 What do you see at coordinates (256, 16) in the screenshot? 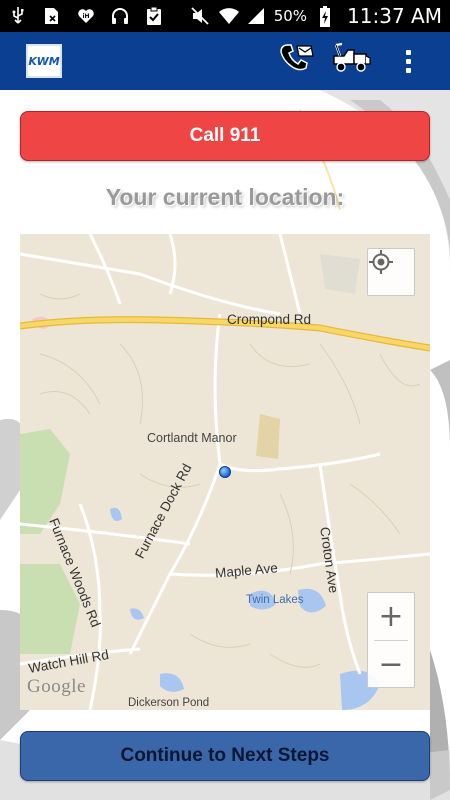
I see `signal-icon` at bounding box center [256, 16].